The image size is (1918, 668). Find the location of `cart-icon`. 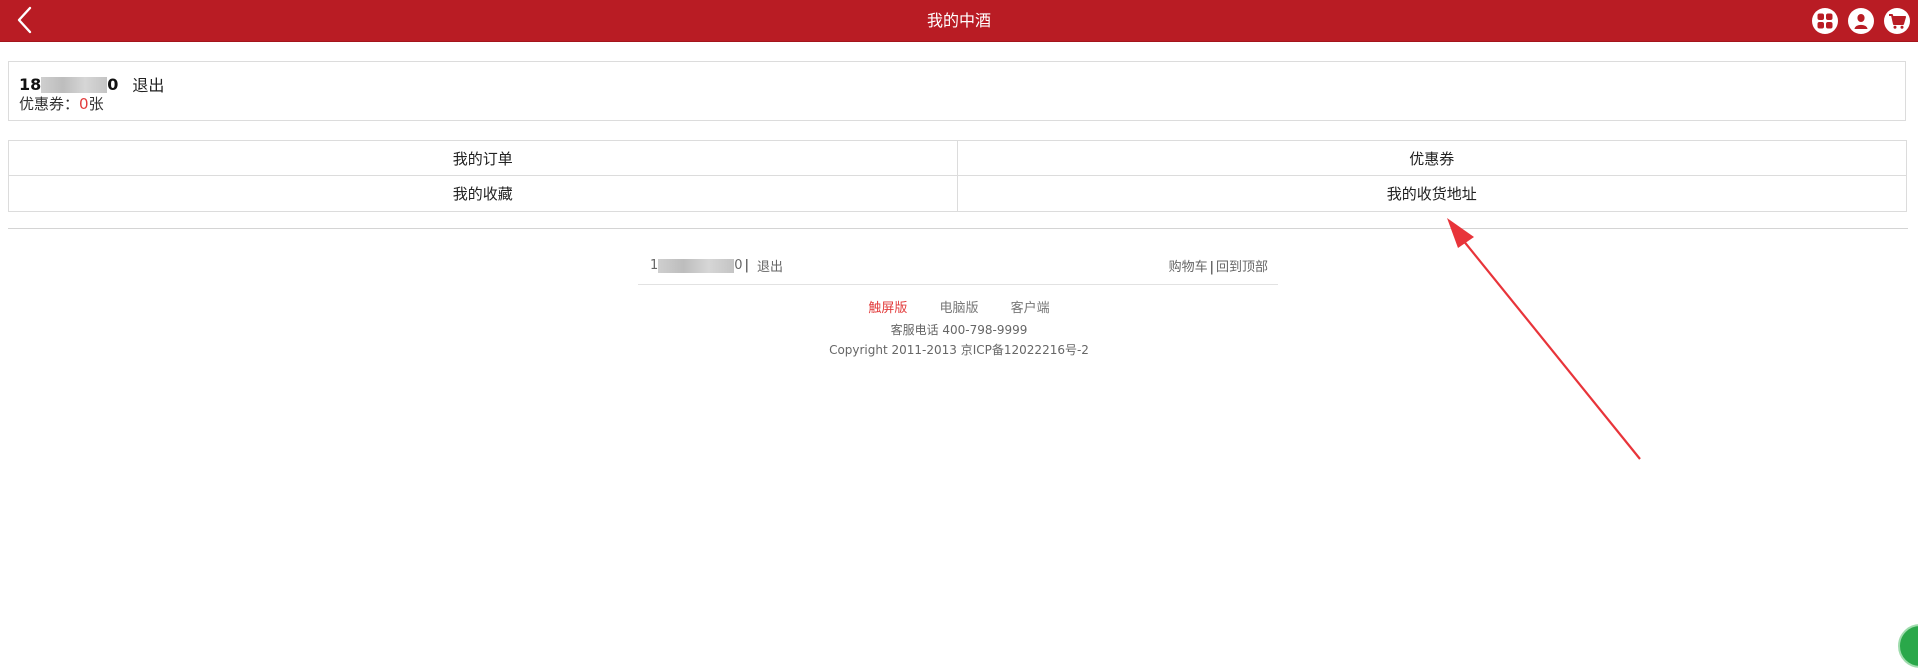

cart-icon is located at coordinates (1897, 21).